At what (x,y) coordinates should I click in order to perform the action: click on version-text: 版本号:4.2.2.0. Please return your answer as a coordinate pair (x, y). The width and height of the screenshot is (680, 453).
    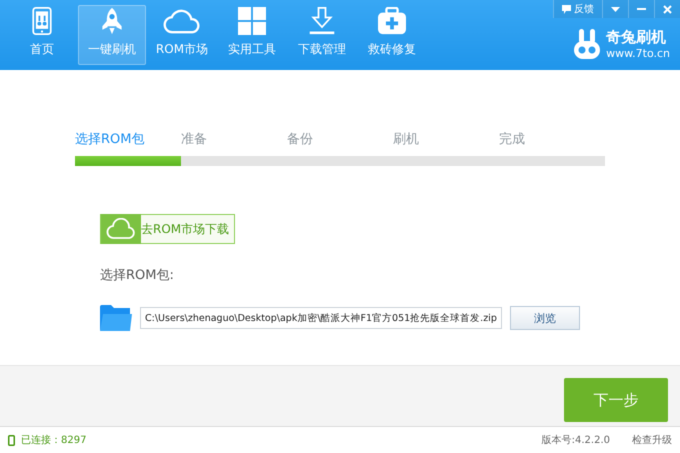
    Looking at the image, I should click on (576, 440).